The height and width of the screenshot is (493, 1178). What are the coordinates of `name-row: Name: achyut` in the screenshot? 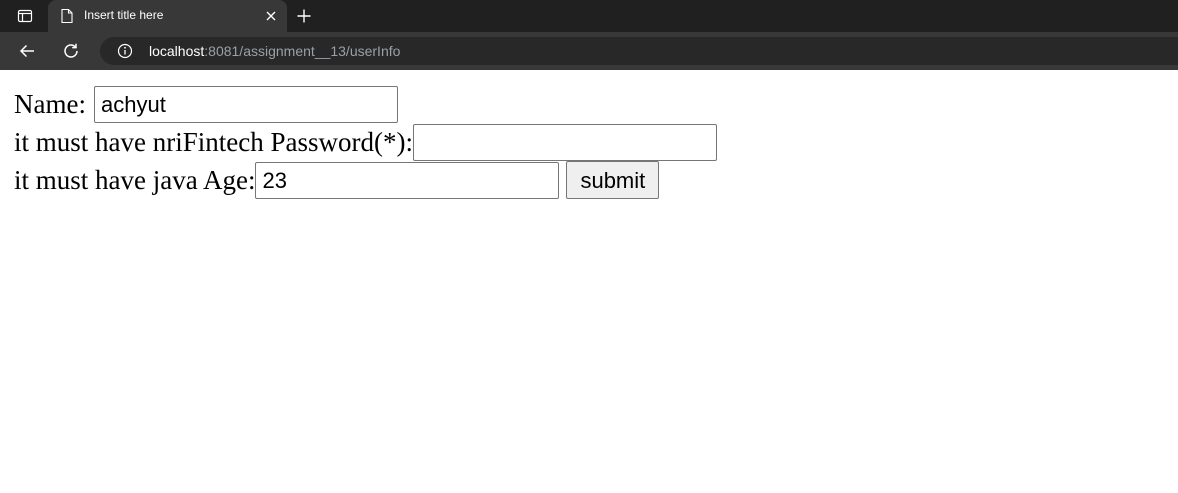 It's located at (596, 104).